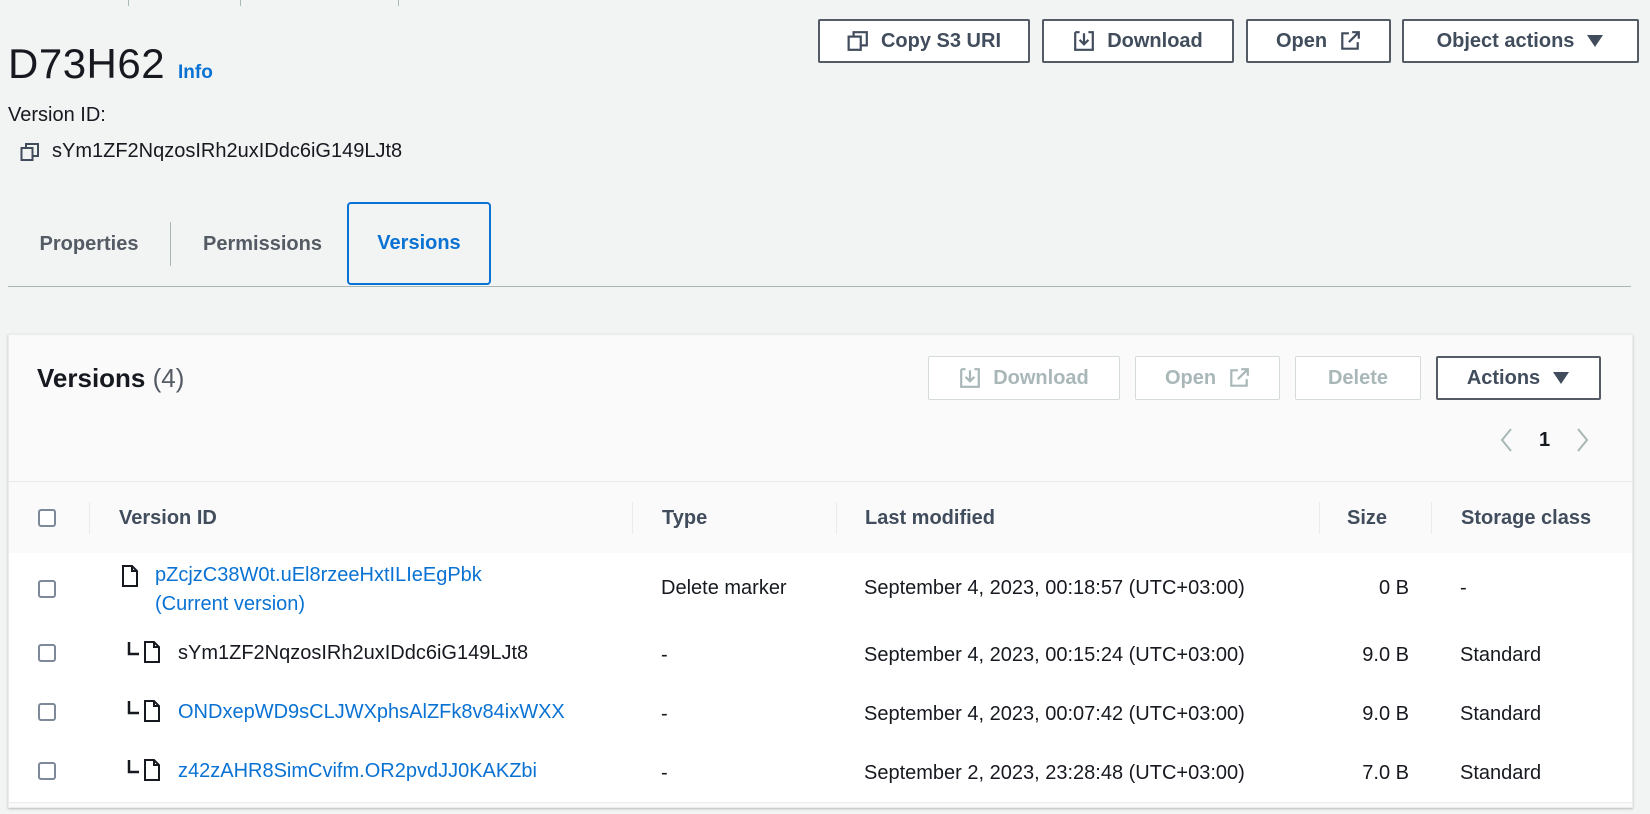 The width and height of the screenshot is (1650, 814). What do you see at coordinates (47, 518) in the screenshot?
I see `select-all-checkbox` at bounding box center [47, 518].